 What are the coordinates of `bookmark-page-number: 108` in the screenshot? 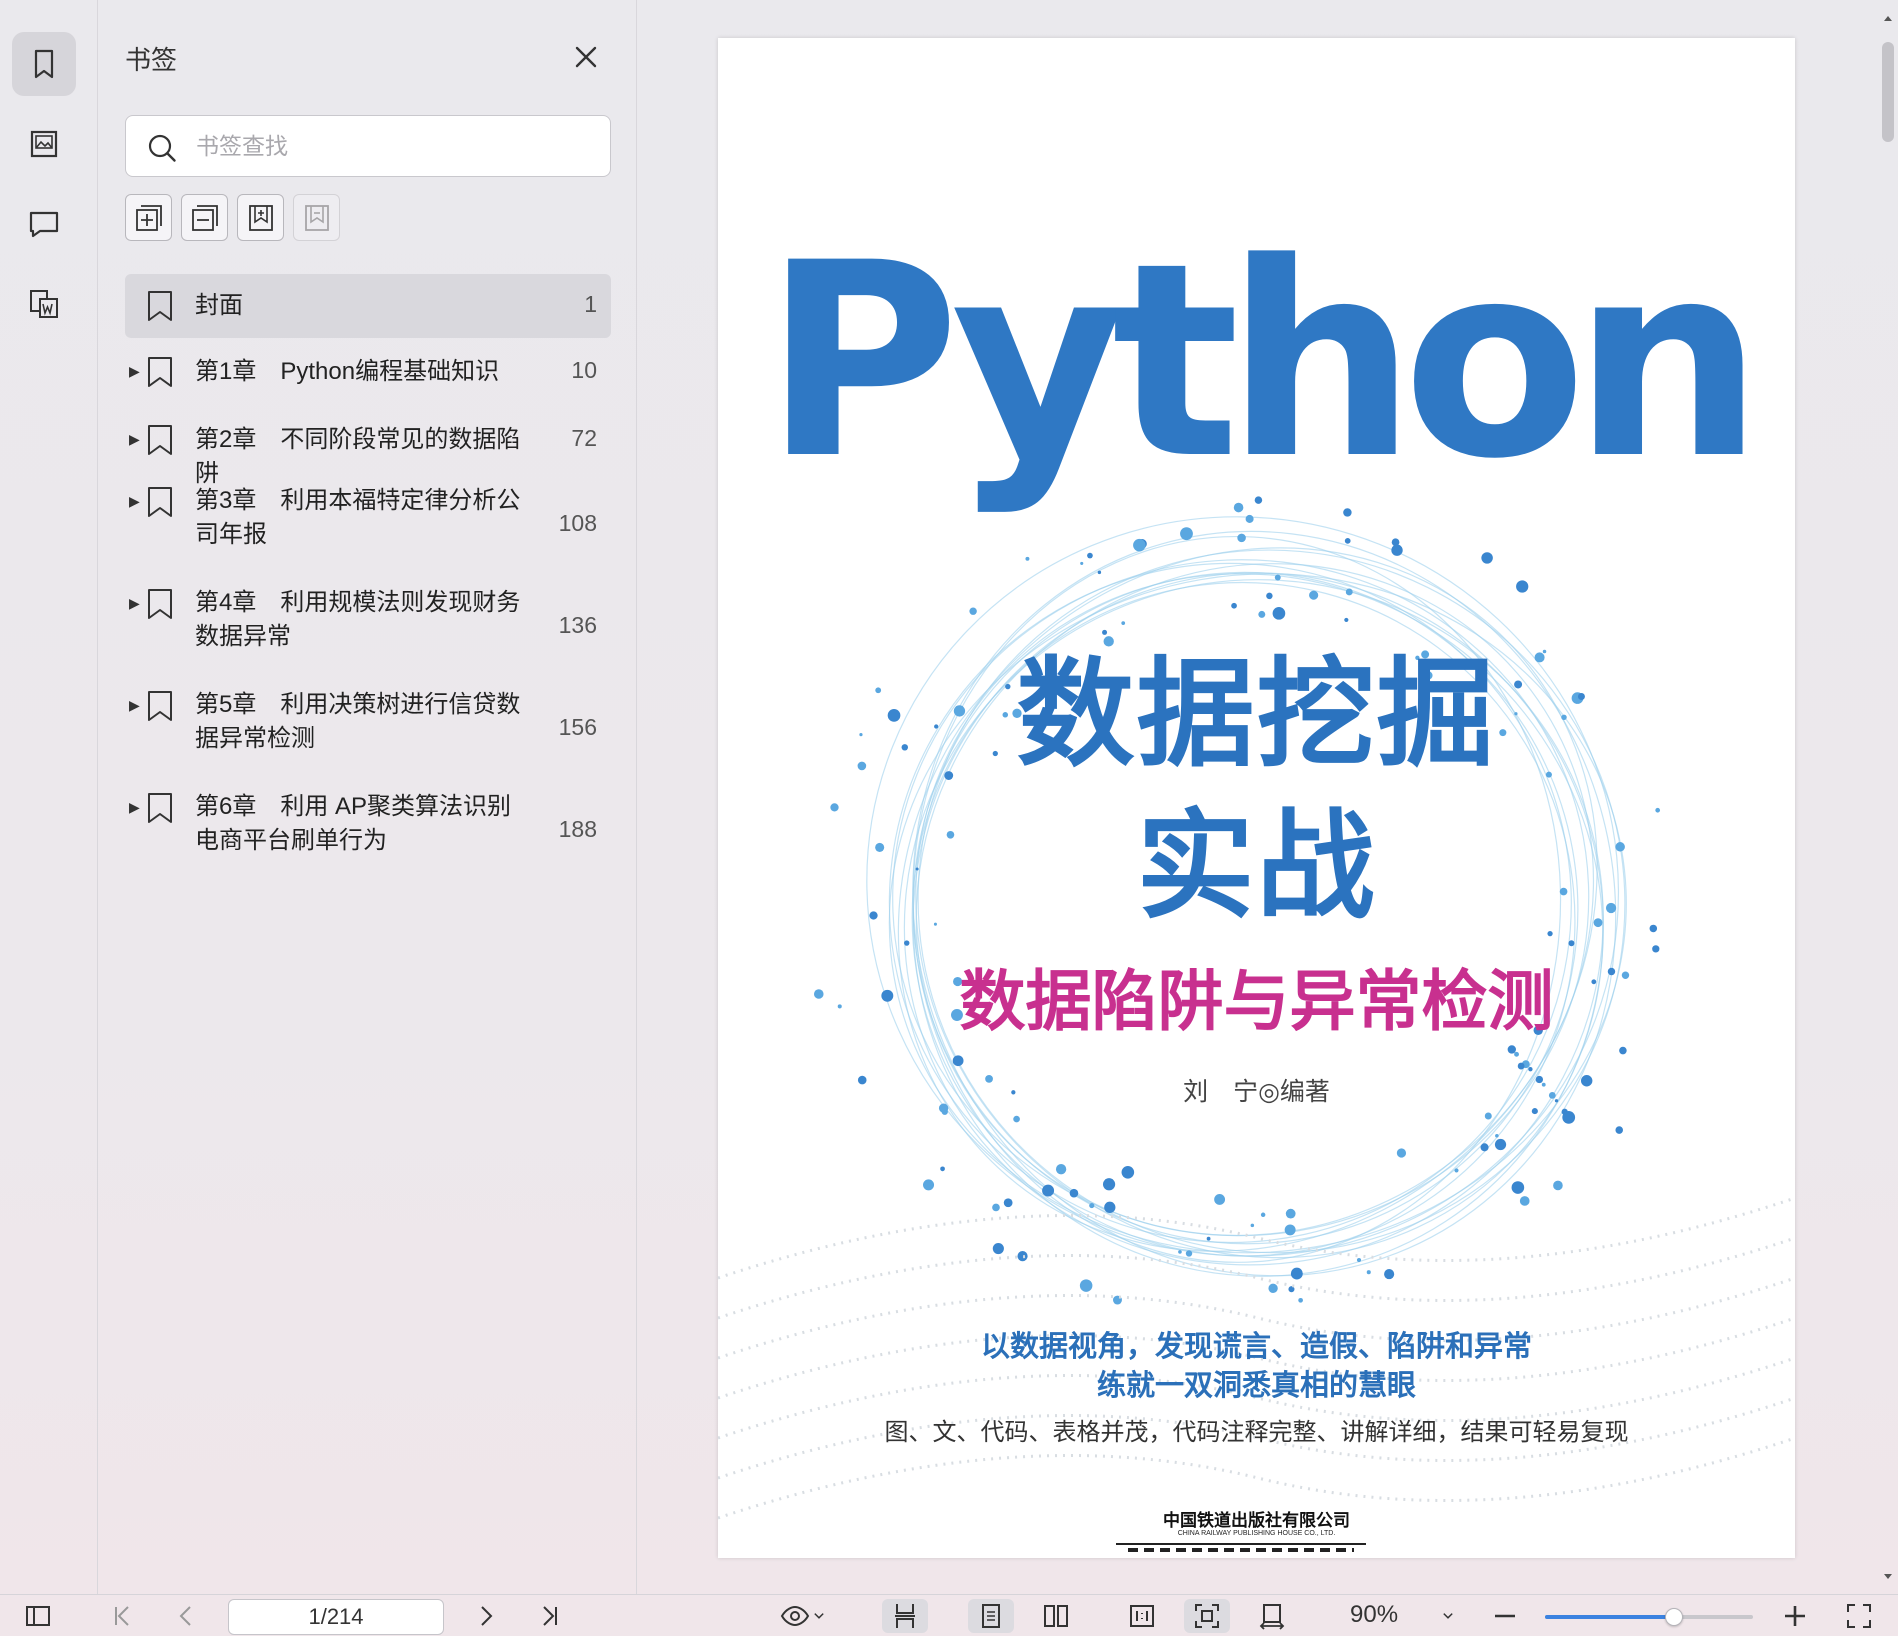 It's located at (577, 523).